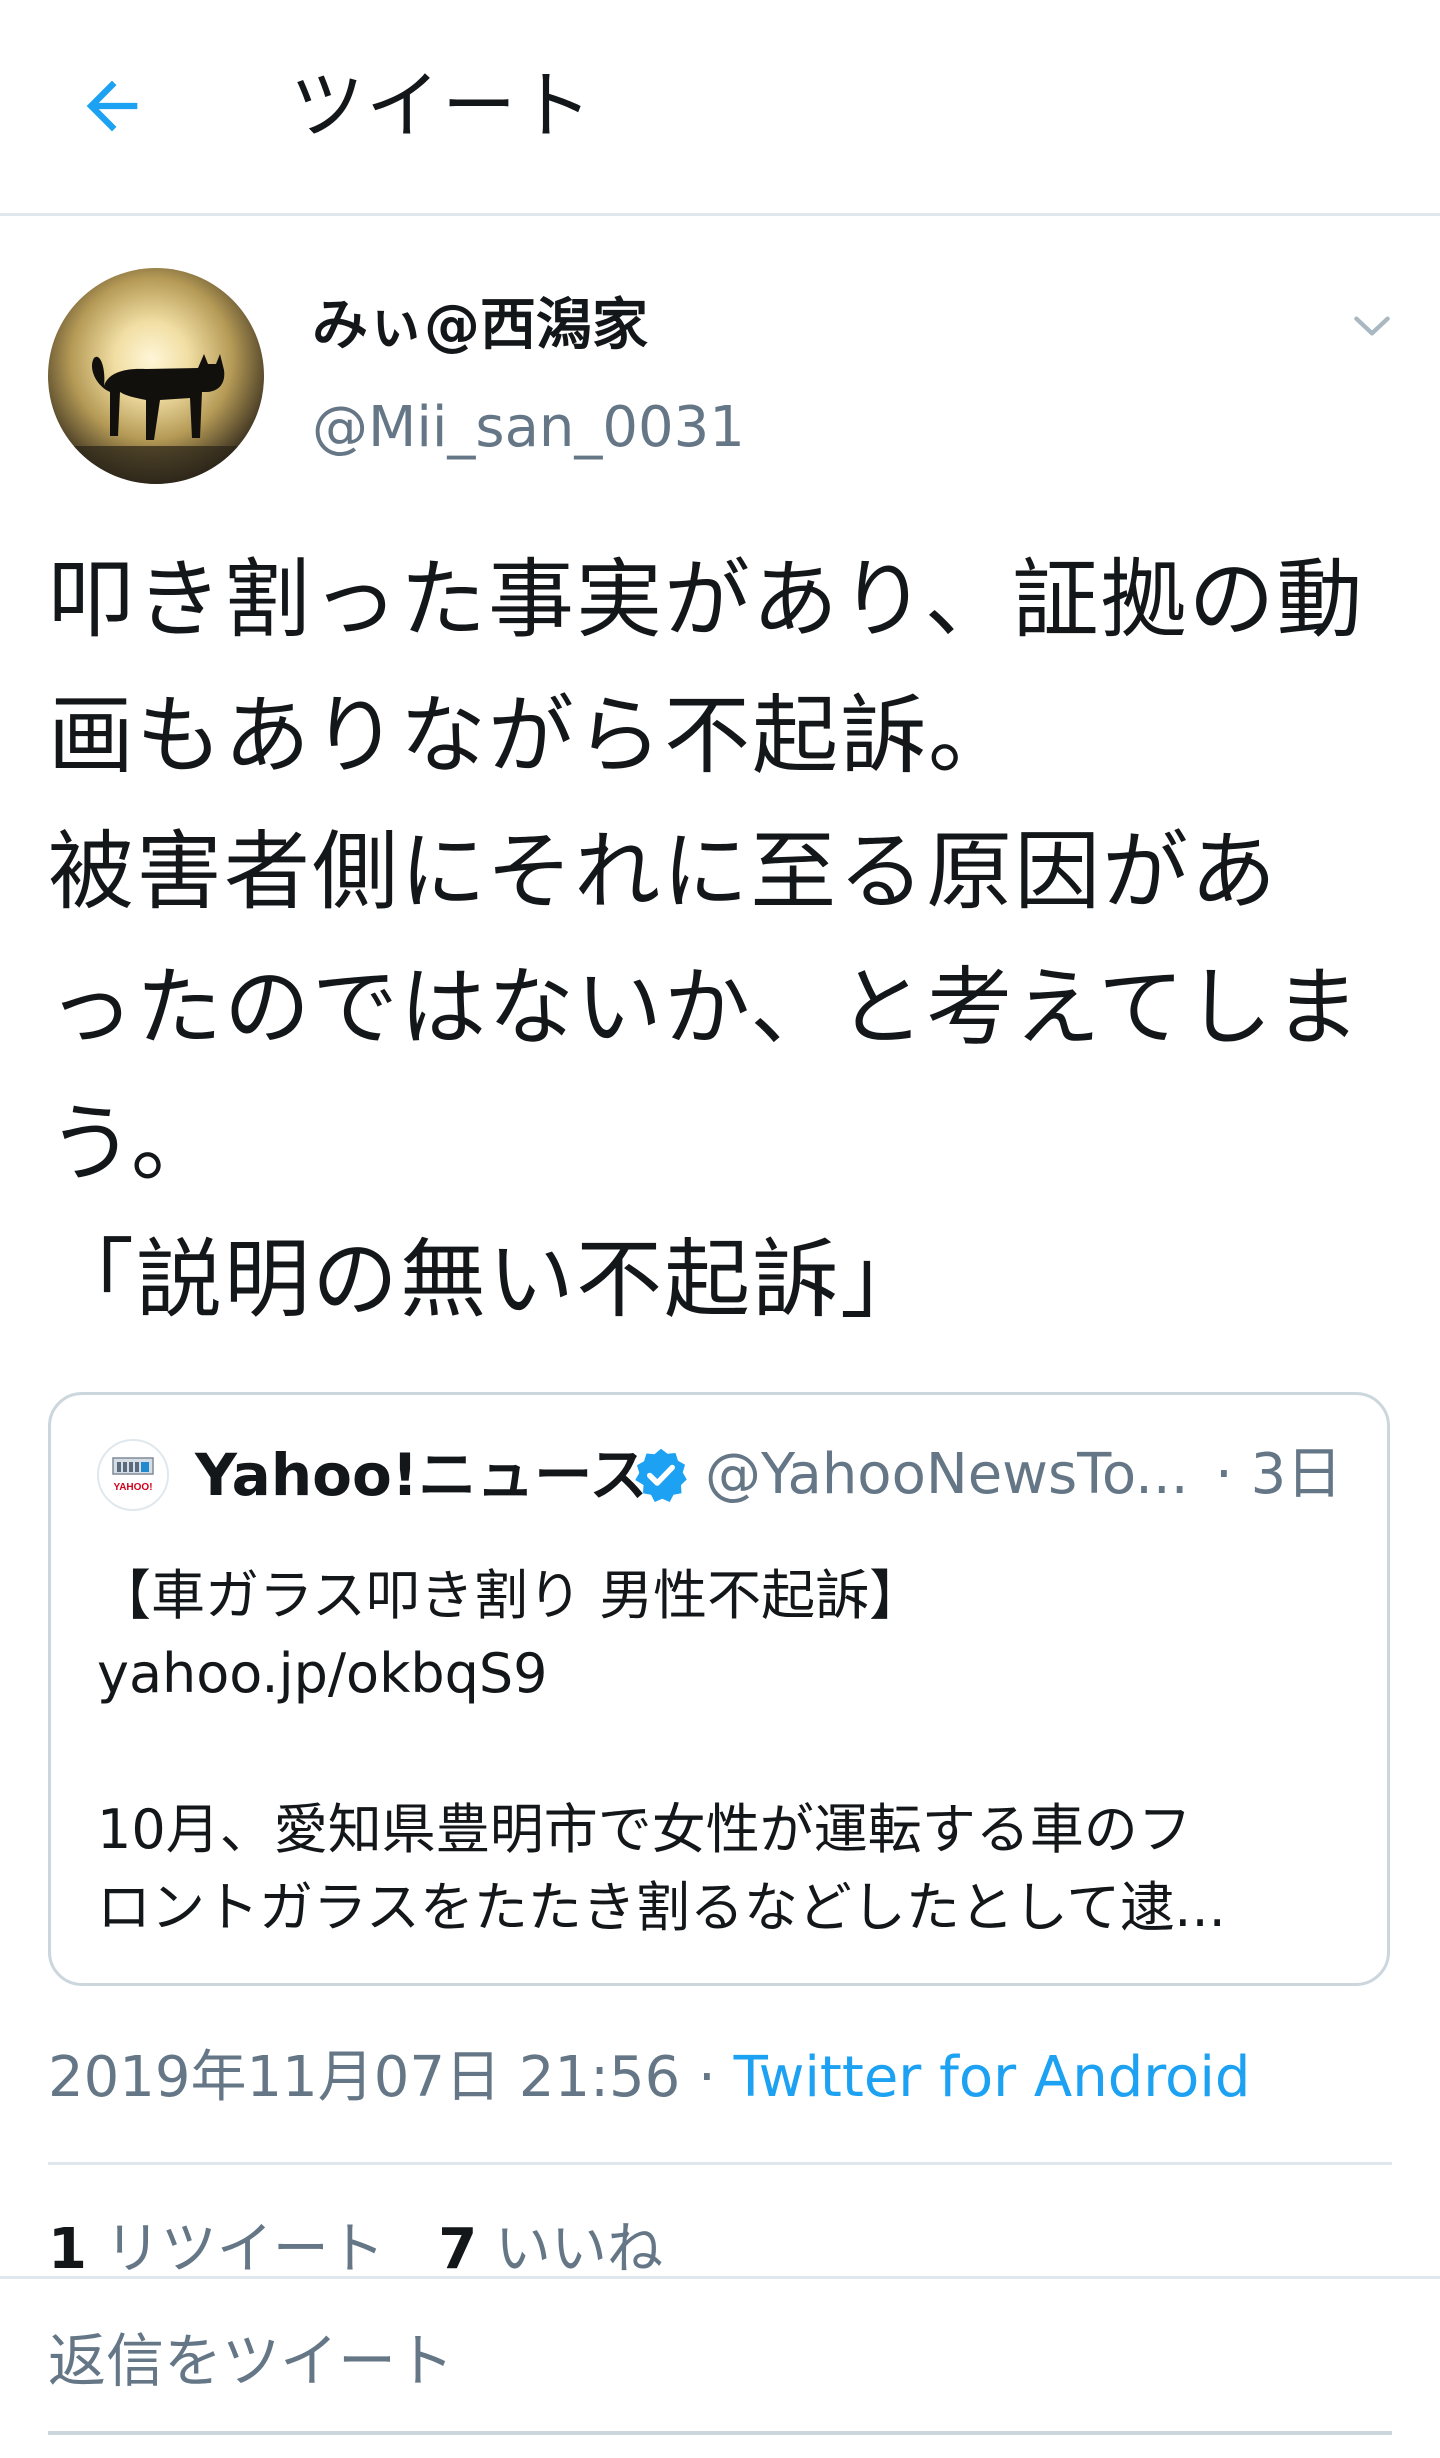 The image size is (1440, 2458). I want to click on tweet-text-line: 被害者側にそれに至る原因があ, so click(663, 872).